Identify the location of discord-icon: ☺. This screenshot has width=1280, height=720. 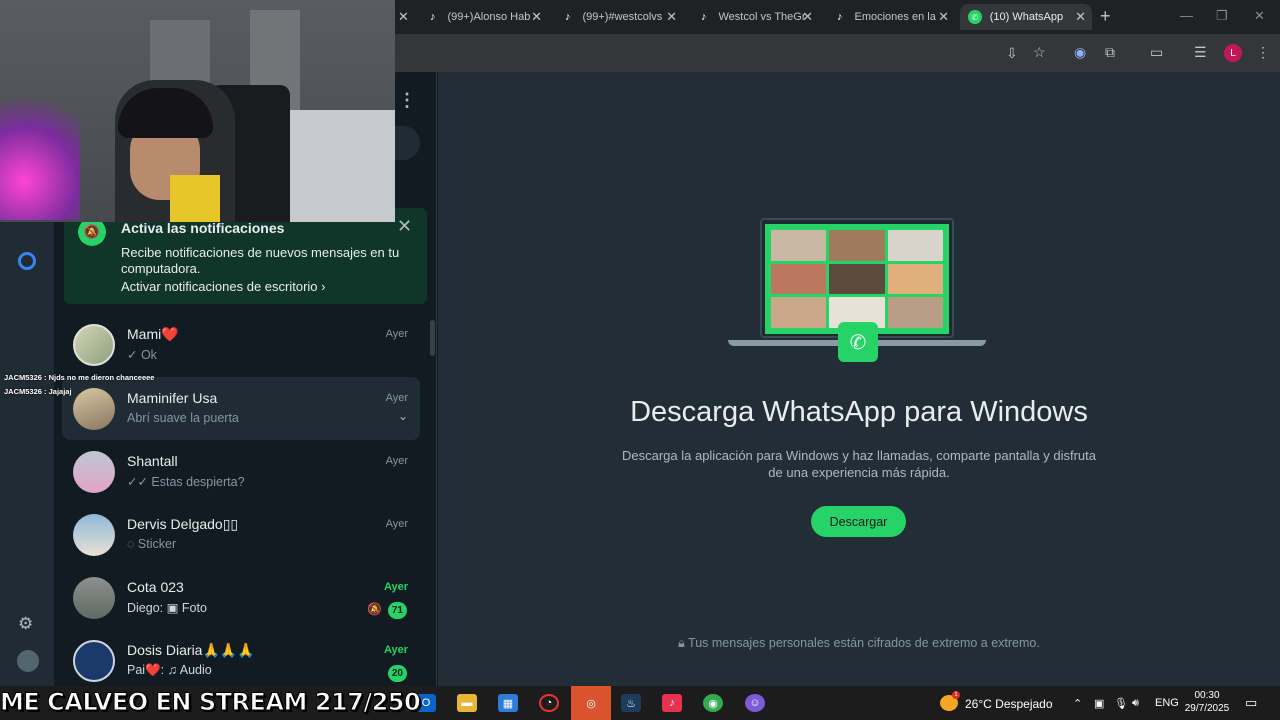
(755, 703).